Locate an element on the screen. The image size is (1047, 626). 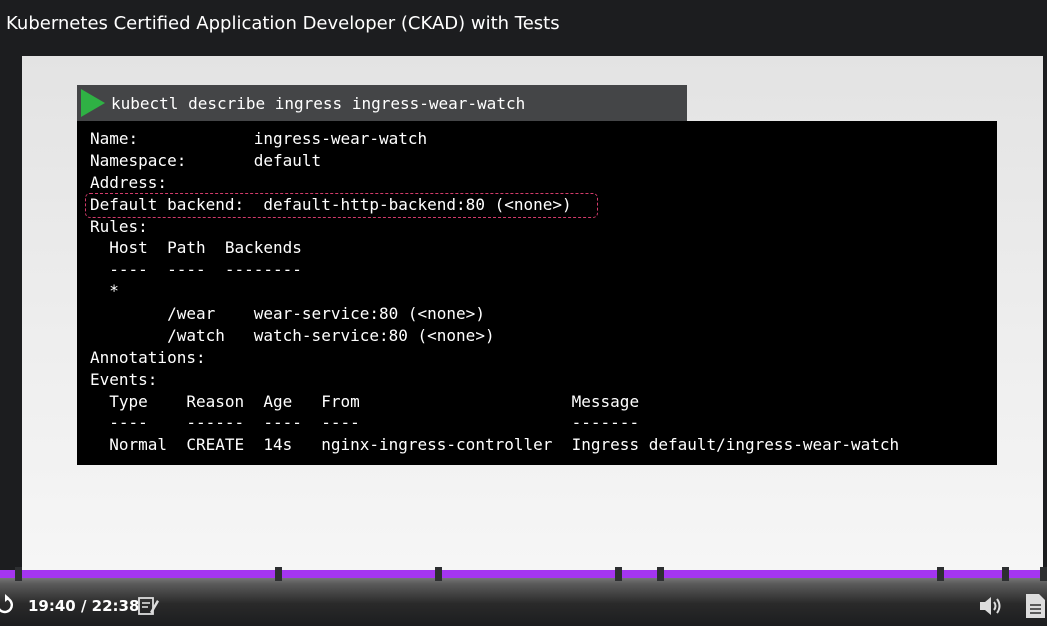
default-backend-highlight is located at coordinates (341, 205).